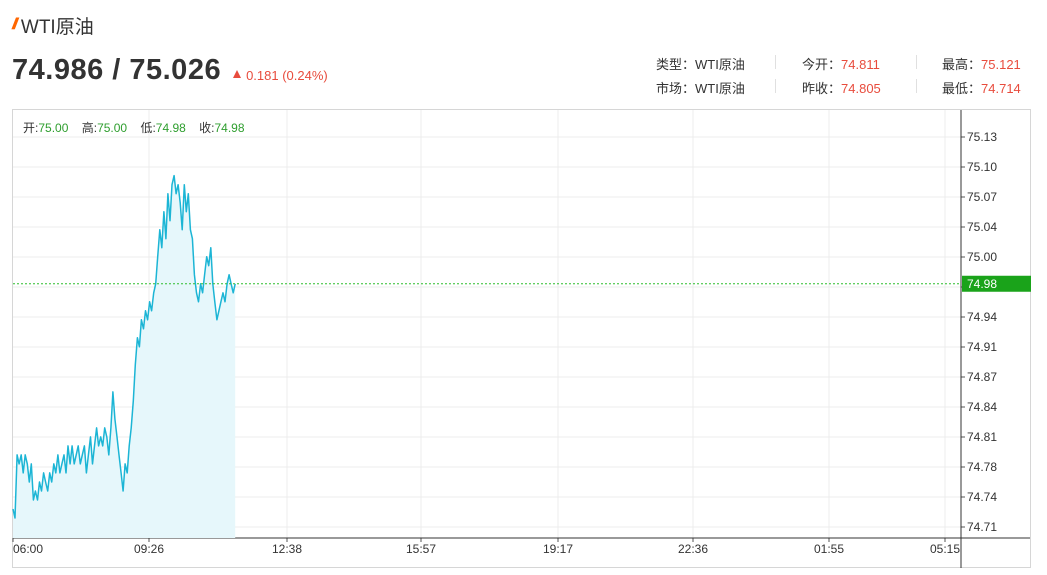 Image resolution: width=1047 pixels, height=575 pixels. Describe the element at coordinates (982, 527) in the screenshot. I see `y-tick-label: 74.71` at that location.